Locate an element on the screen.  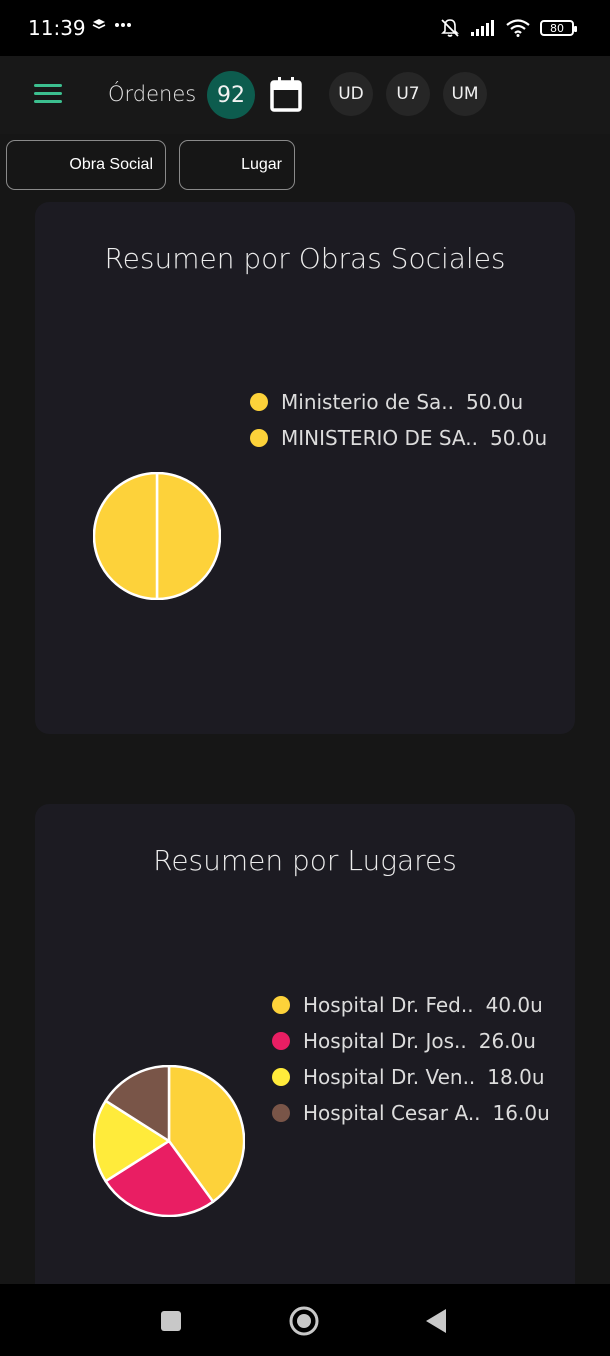
layers-icon is located at coordinates (99, 24).